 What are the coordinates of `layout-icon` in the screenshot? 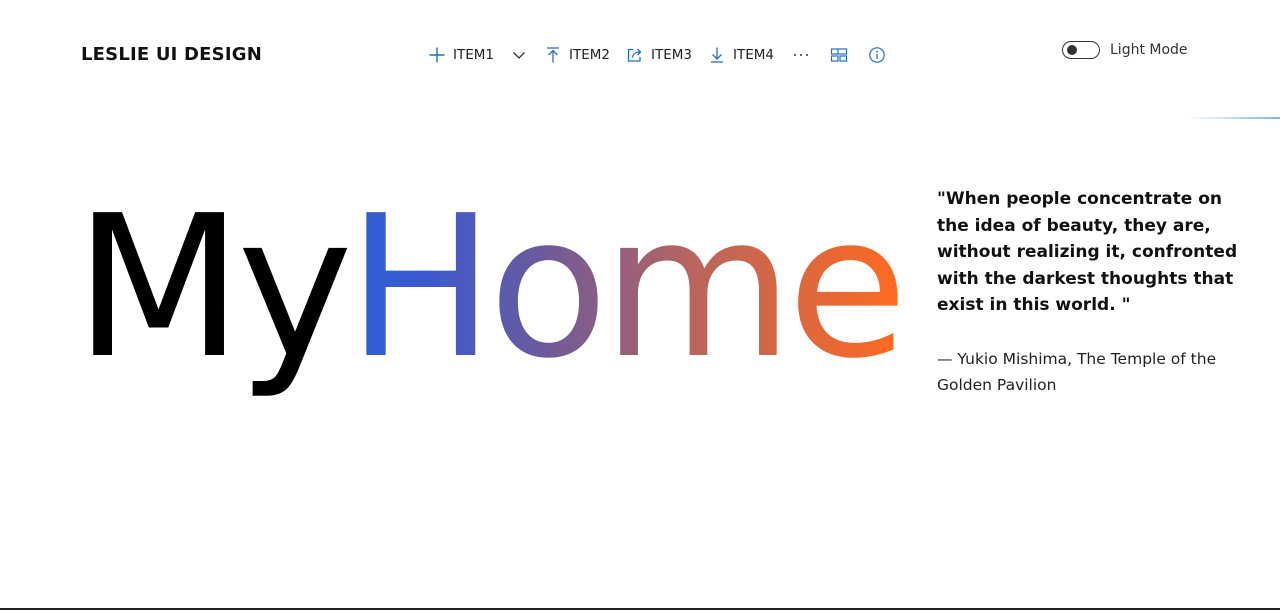 It's located at (839, 55).